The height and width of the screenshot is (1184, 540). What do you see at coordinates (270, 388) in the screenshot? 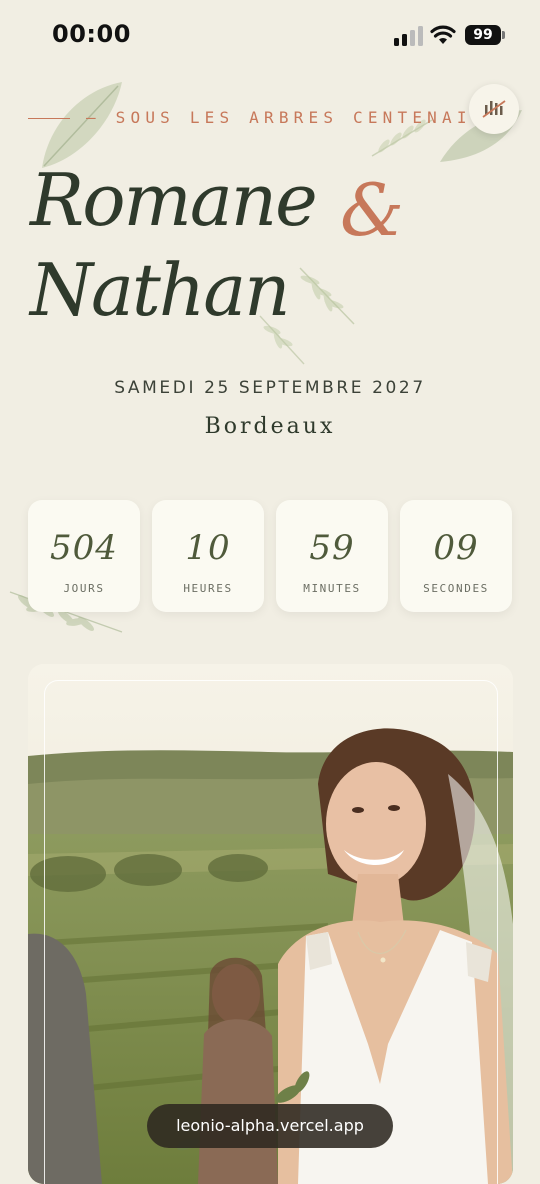
I see `wedding-date: SAMEDI 25 SEPTEMBRE 2027` at bounding box center [270, 388].